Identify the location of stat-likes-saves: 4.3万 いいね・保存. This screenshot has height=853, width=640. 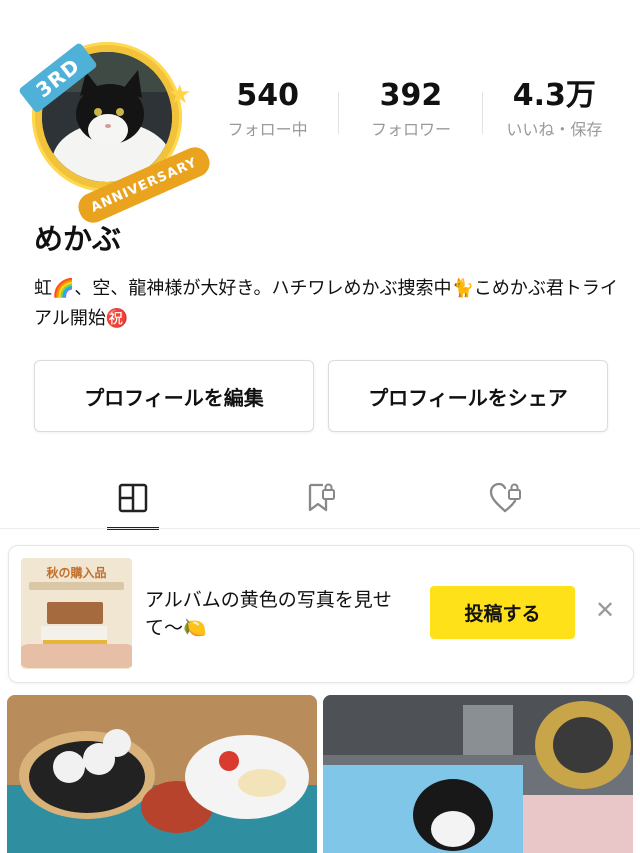
(554, 114).